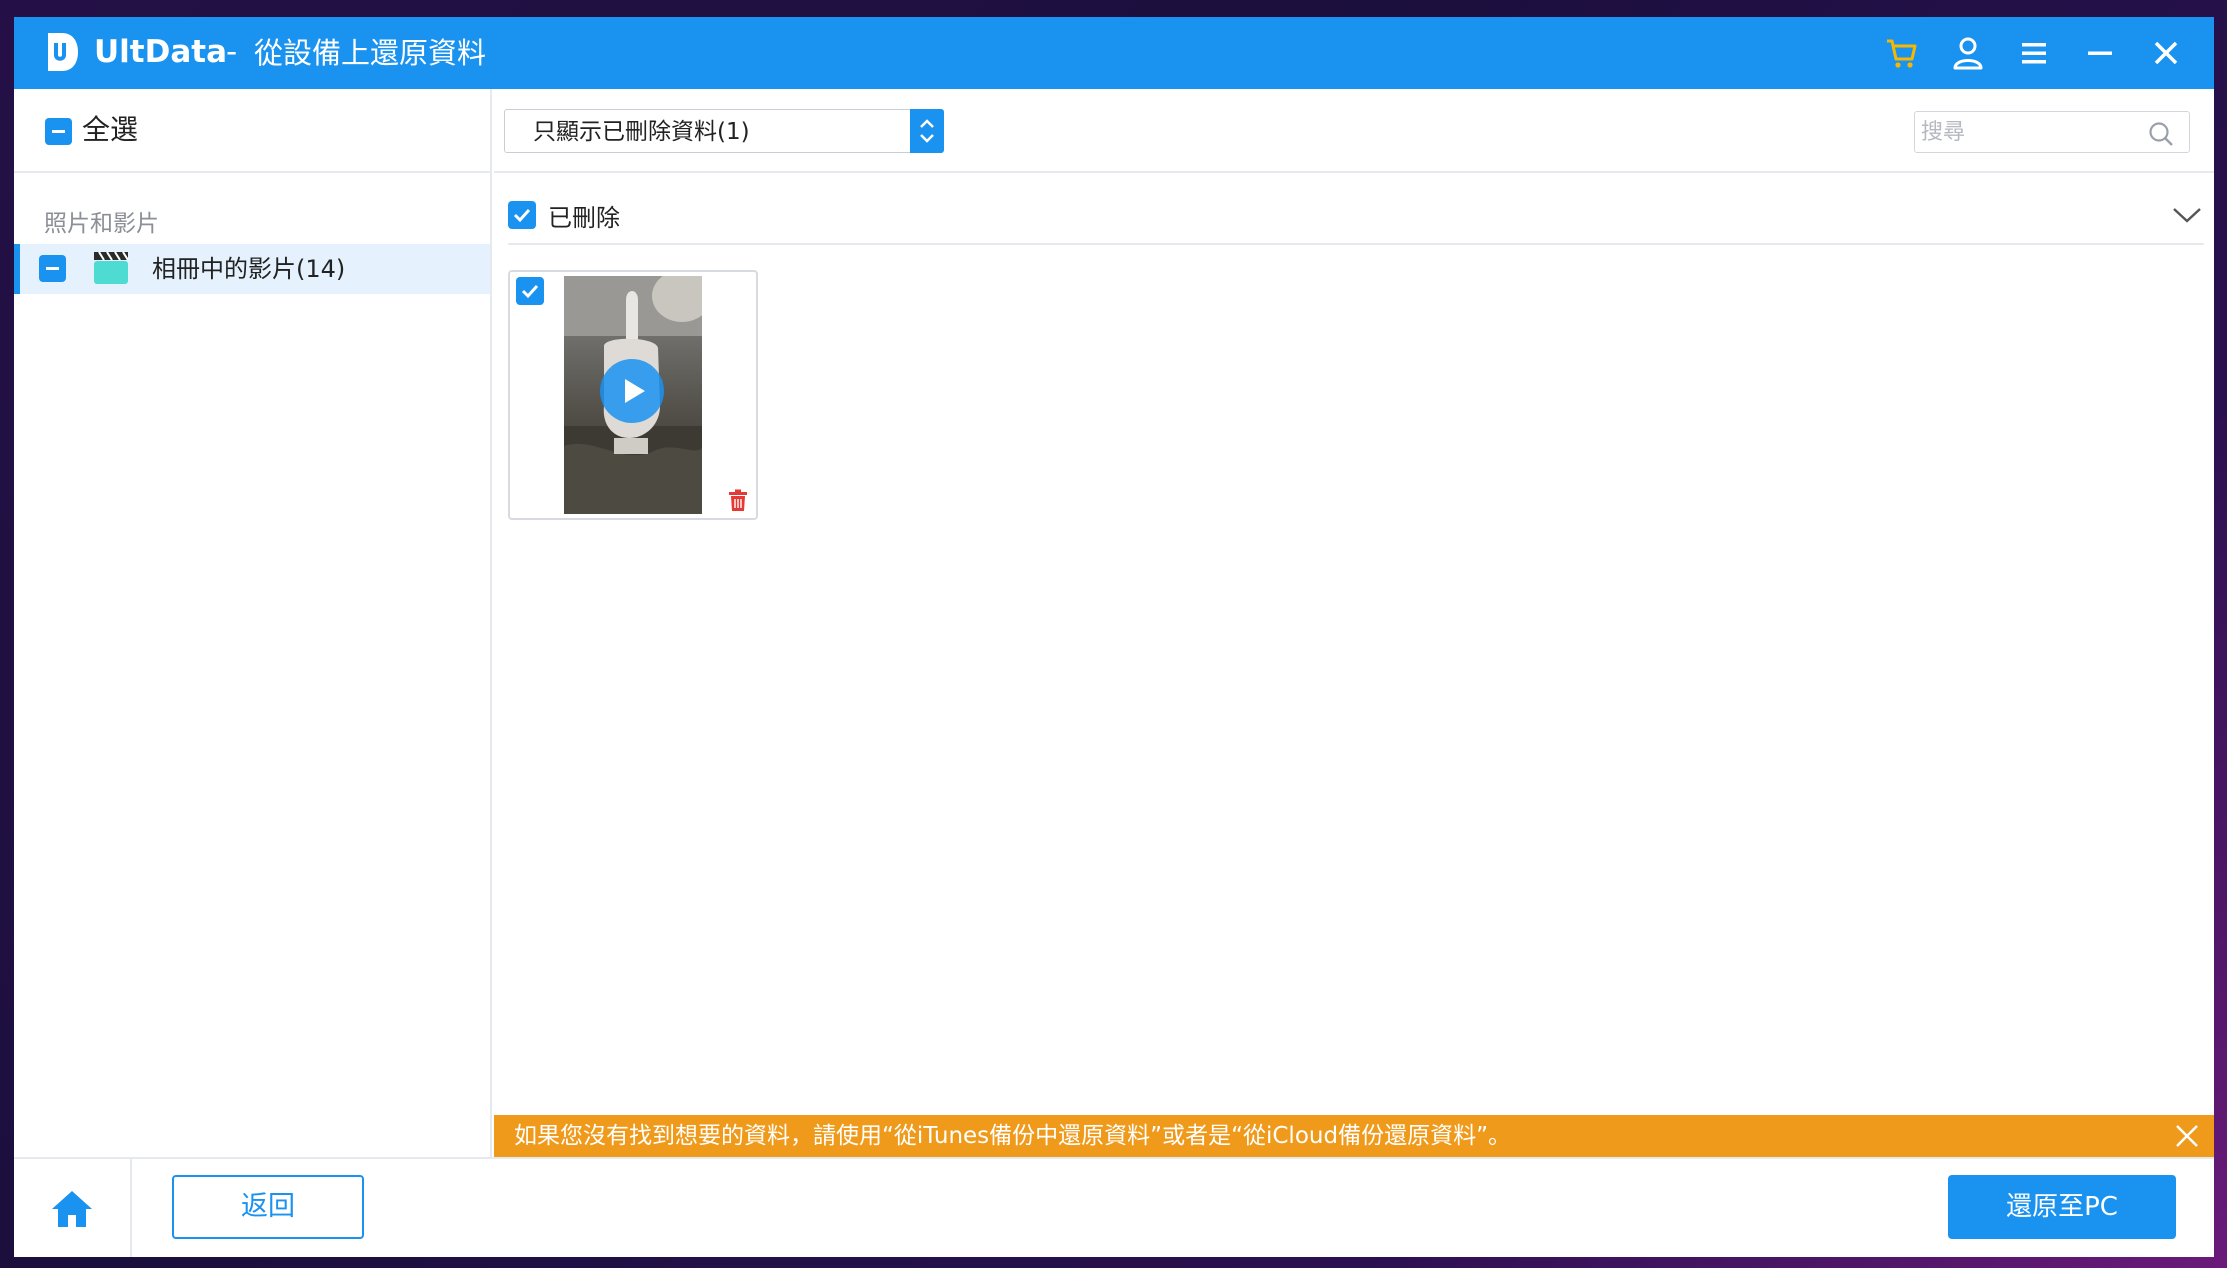 This screenshot has height=1268, width=2227. What do you see at coordinates (268, 1207) in the screenshot?
I see `back-button: 返回` at bounding box center [268, 1207].